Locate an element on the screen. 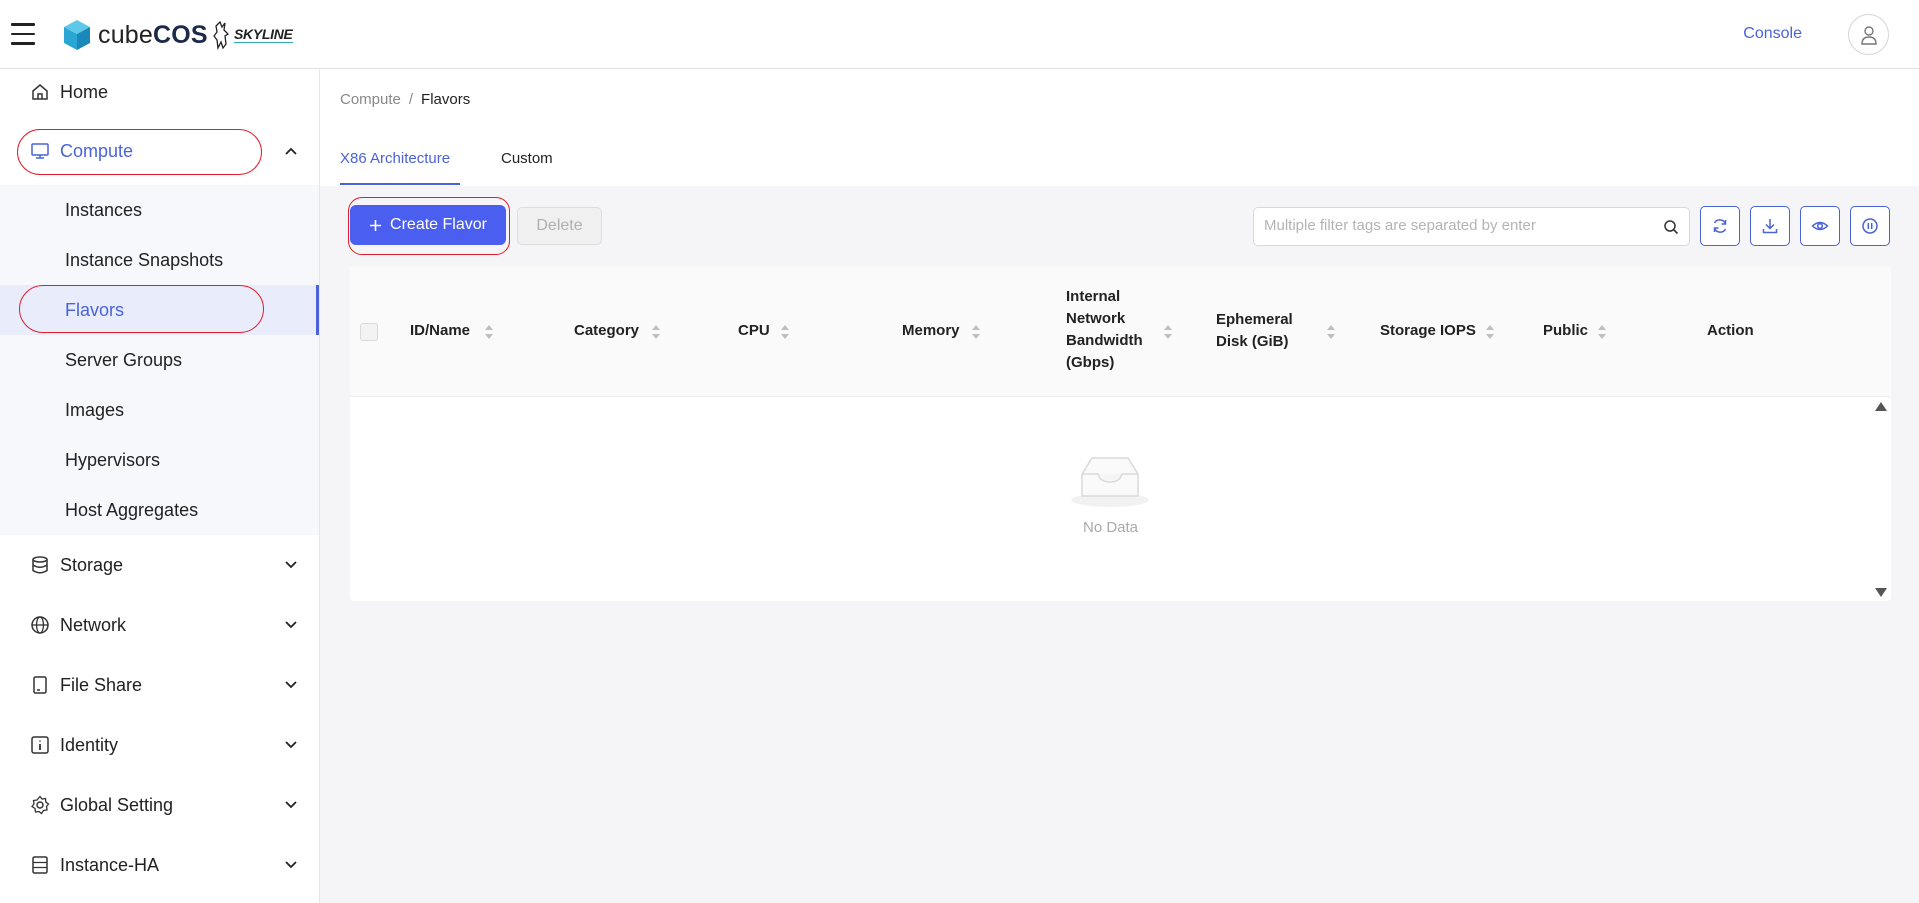  sidebar-item-hypervisors: Hypervisors is located at coordinates (159, 460).